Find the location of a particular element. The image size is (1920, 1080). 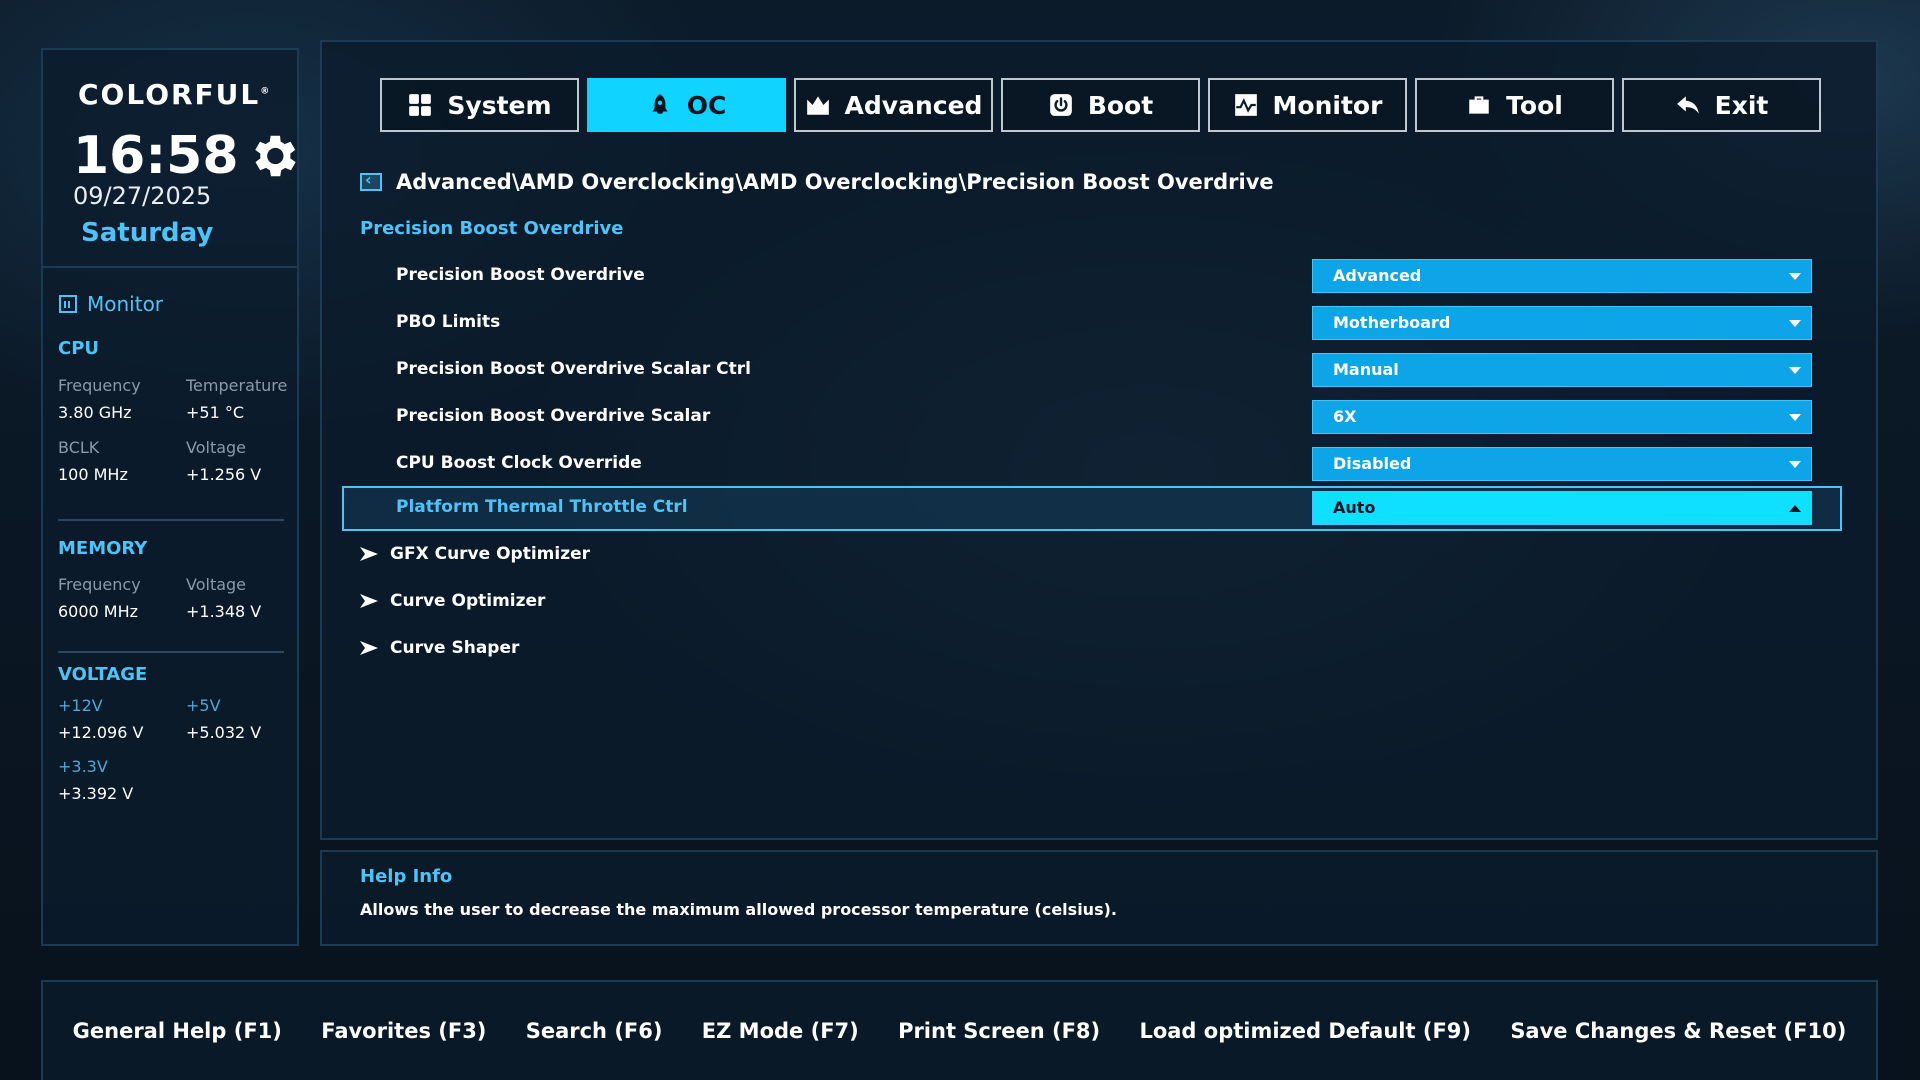

brand-panel: COLORFUL® 16:58 09/27/2025 Saturday is located at coordinates (170, 158).